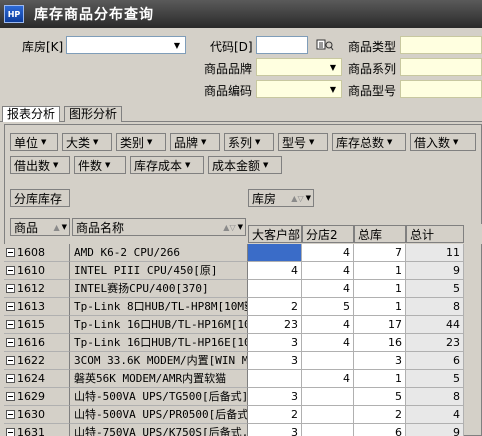 Image resolution: width=482 pixels, height=436 pixels. Describe the element at coordinates (441, 89) in the screenshot. I see `model-input` at that location.